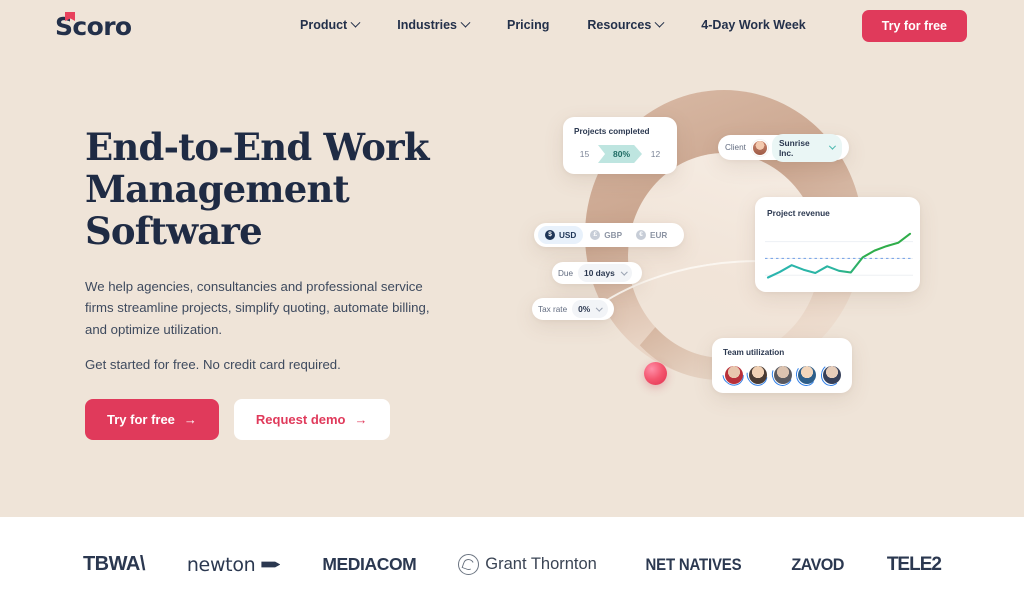 This screenshot has height=612, width=1024. I want to click on button-label: Try for free, so click(141, 420).